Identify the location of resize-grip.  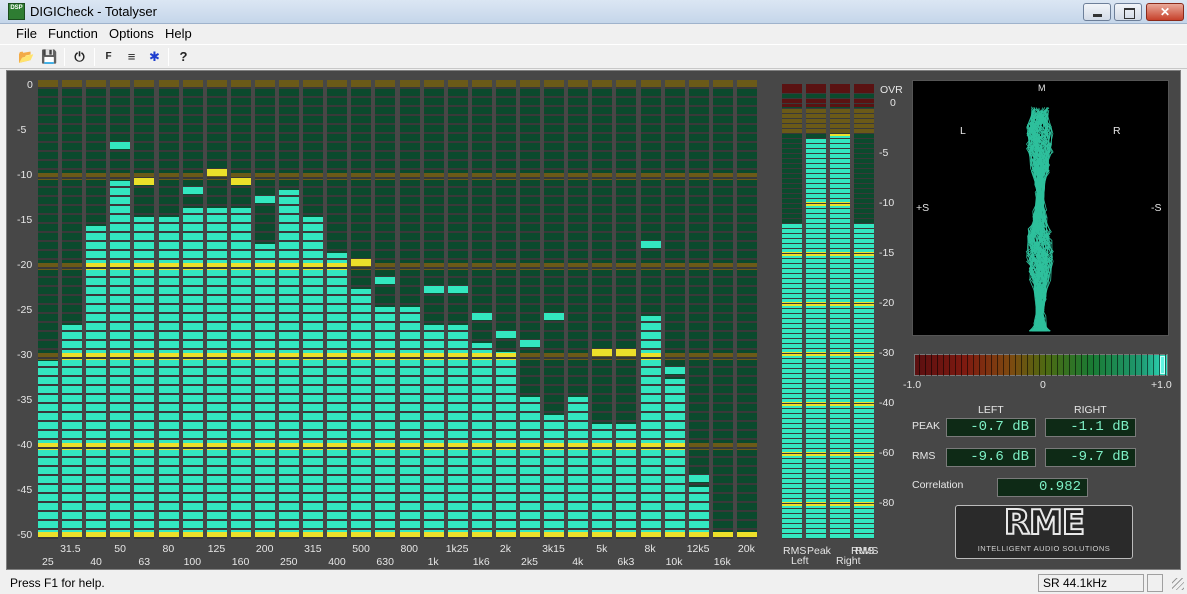
(1178, 584).